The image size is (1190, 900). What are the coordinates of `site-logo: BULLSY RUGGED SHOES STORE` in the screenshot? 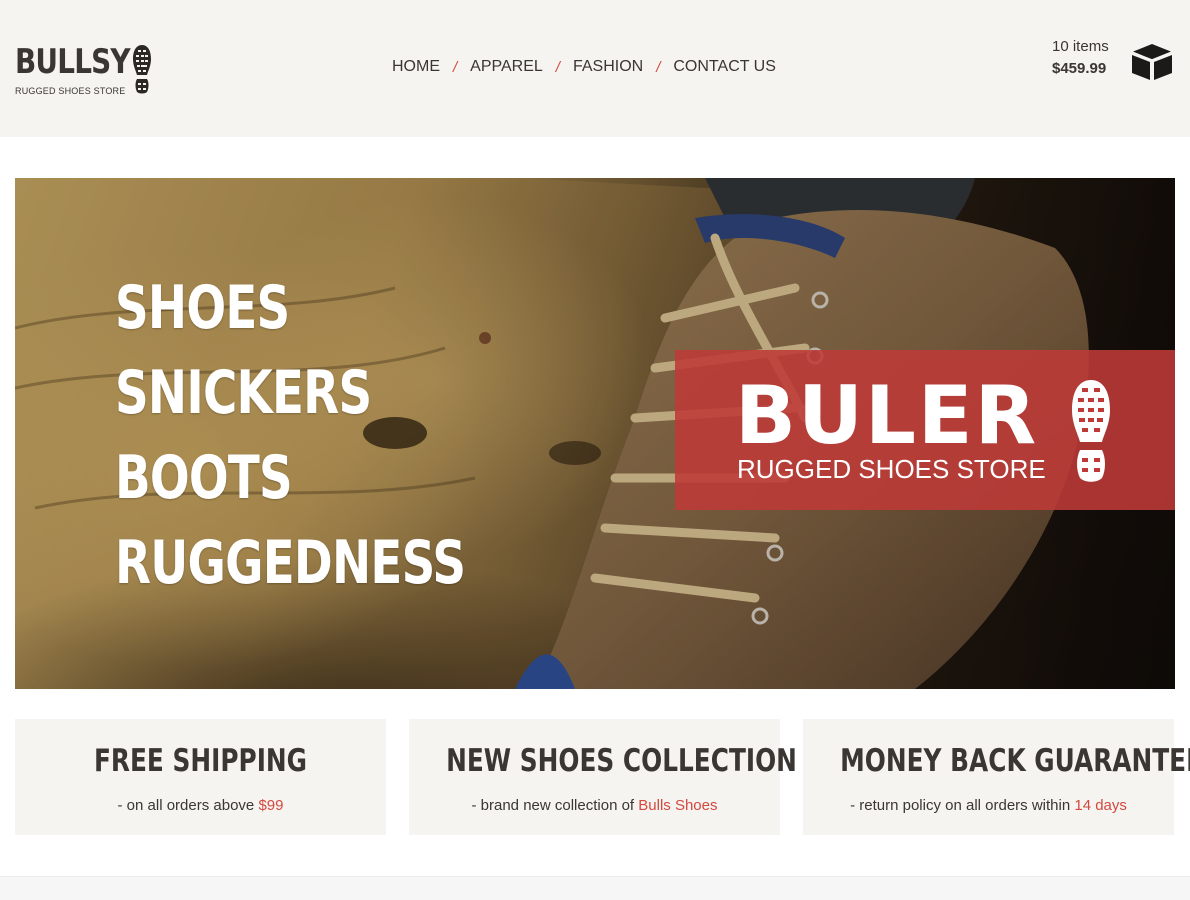 It's located at (90, 70).